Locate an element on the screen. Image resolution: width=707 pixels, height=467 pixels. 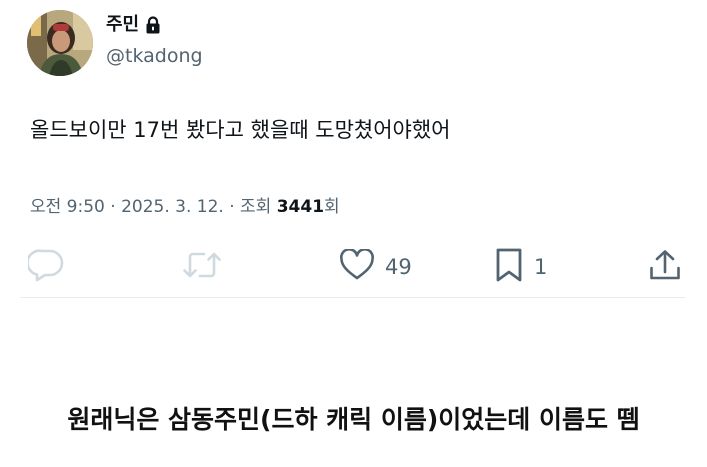
share-button is located at coordinates (665, 267).